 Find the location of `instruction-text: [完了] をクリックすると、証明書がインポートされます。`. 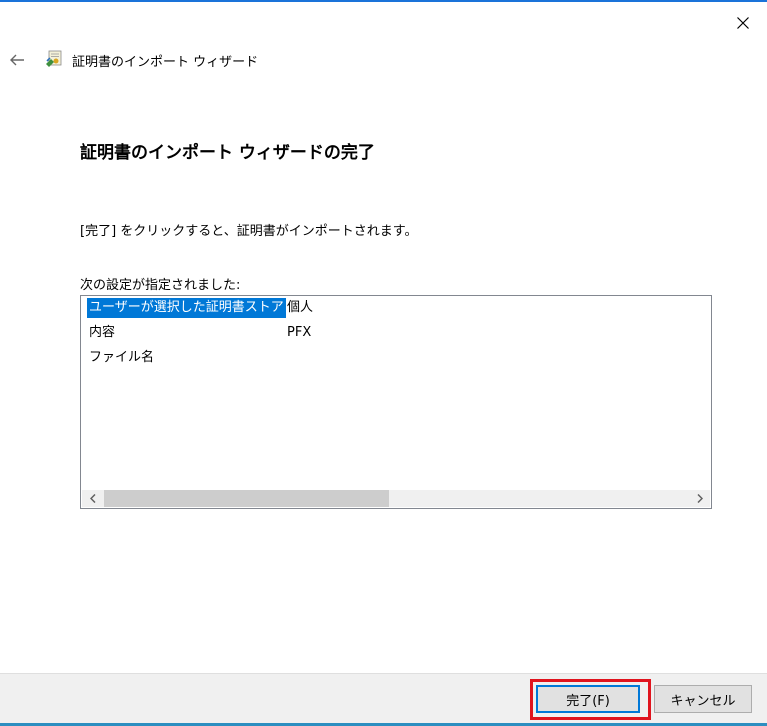

instruction-text: [完了] をクリックすると、証明書がインポートされます。 is located at coordinates (249, 231).